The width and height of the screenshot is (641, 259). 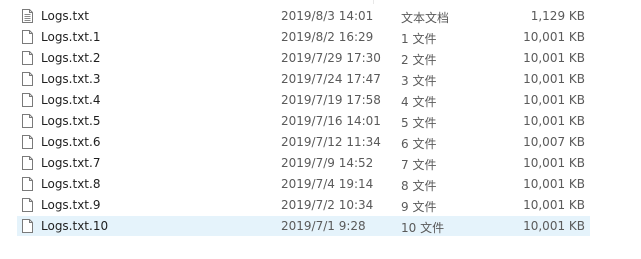 I want to click on file-modified-date: 2019/7/1 9:28, so click(x=323, y=226).